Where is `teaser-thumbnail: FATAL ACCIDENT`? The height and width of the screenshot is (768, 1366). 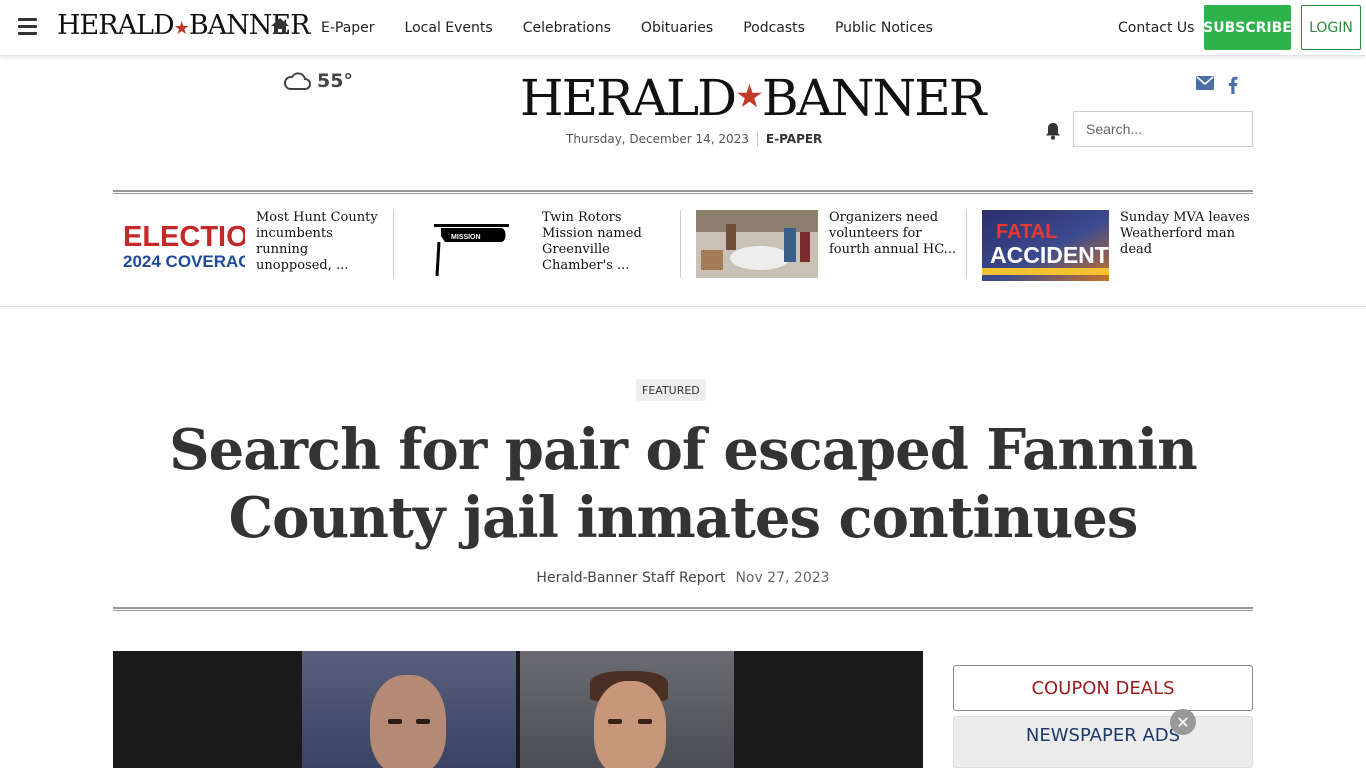 teaser-thumbnail: FATAL ACCIDENT is located at coordinates (1045, 245).